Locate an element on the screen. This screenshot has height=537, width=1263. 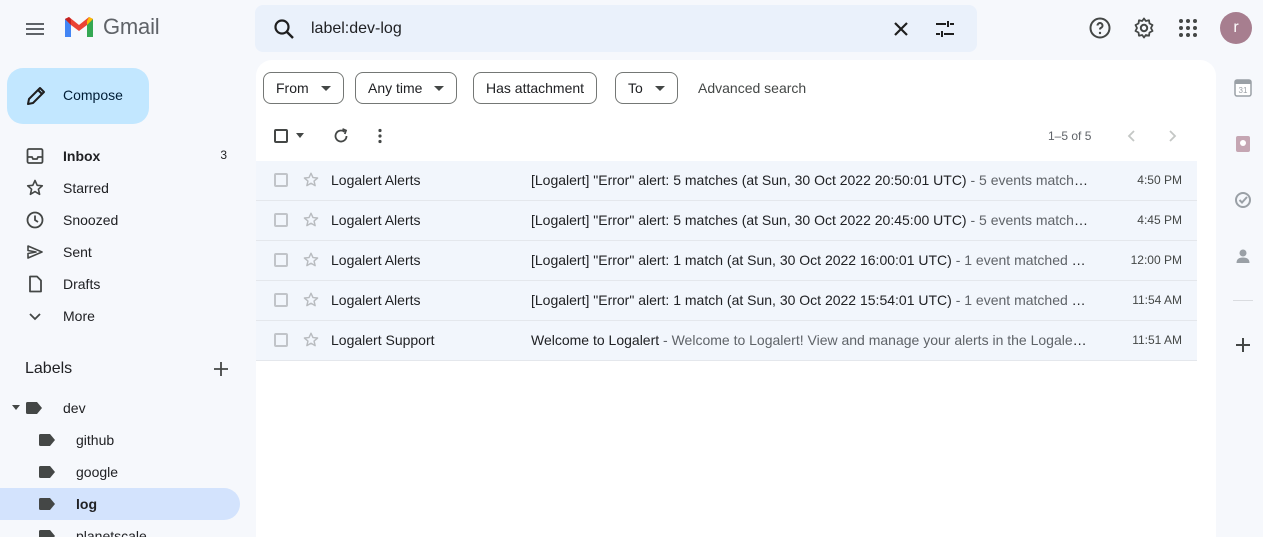
keep-icon is located at coordinates (1243, 144).